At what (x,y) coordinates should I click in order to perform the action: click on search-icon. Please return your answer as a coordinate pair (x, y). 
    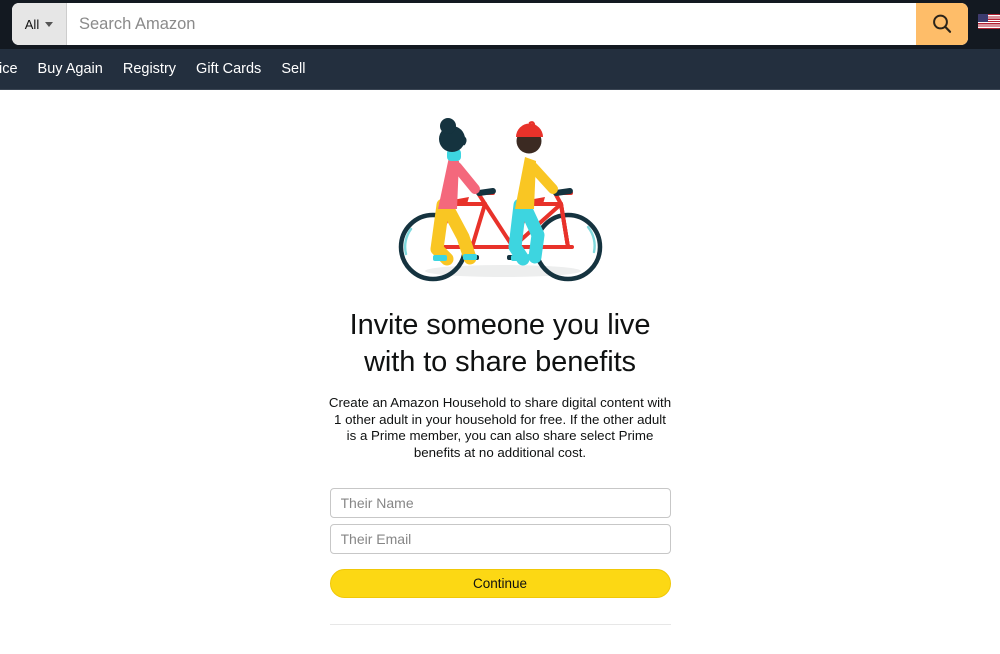
    Looking at the image, I should click on (942, 23).